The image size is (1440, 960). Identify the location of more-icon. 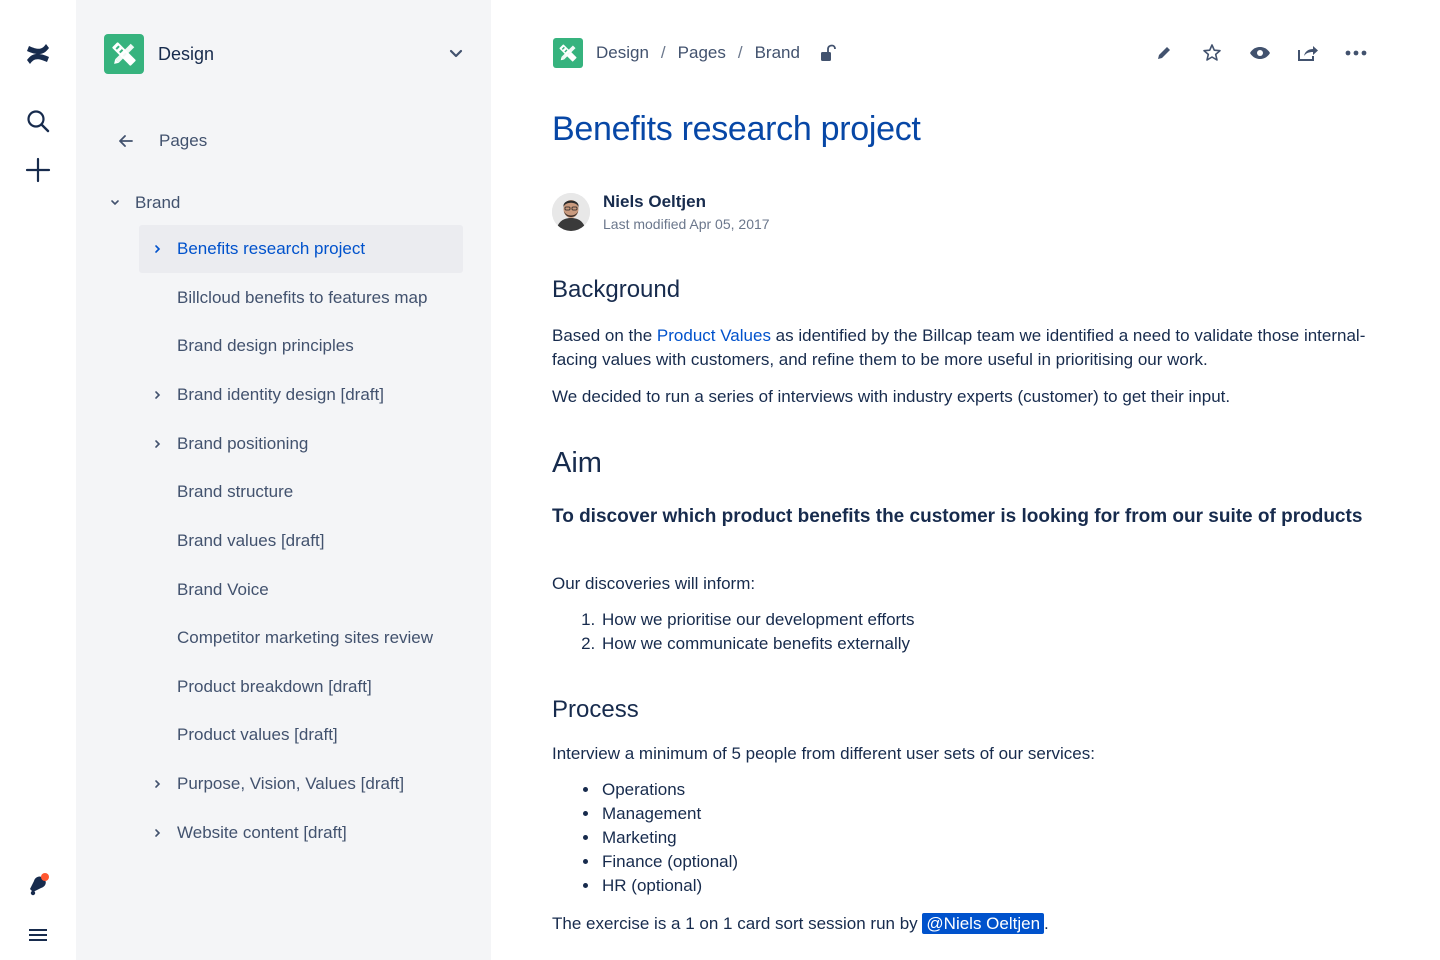
(1356, 53).